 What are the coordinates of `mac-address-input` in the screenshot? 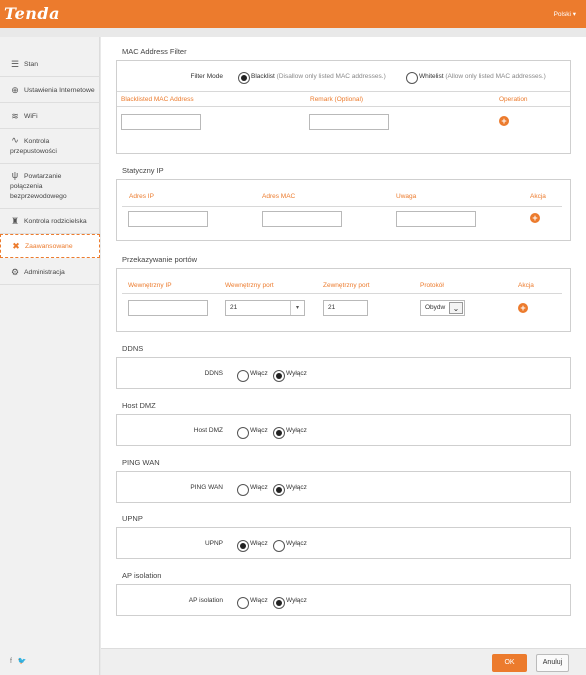 It's located at (161, 122).